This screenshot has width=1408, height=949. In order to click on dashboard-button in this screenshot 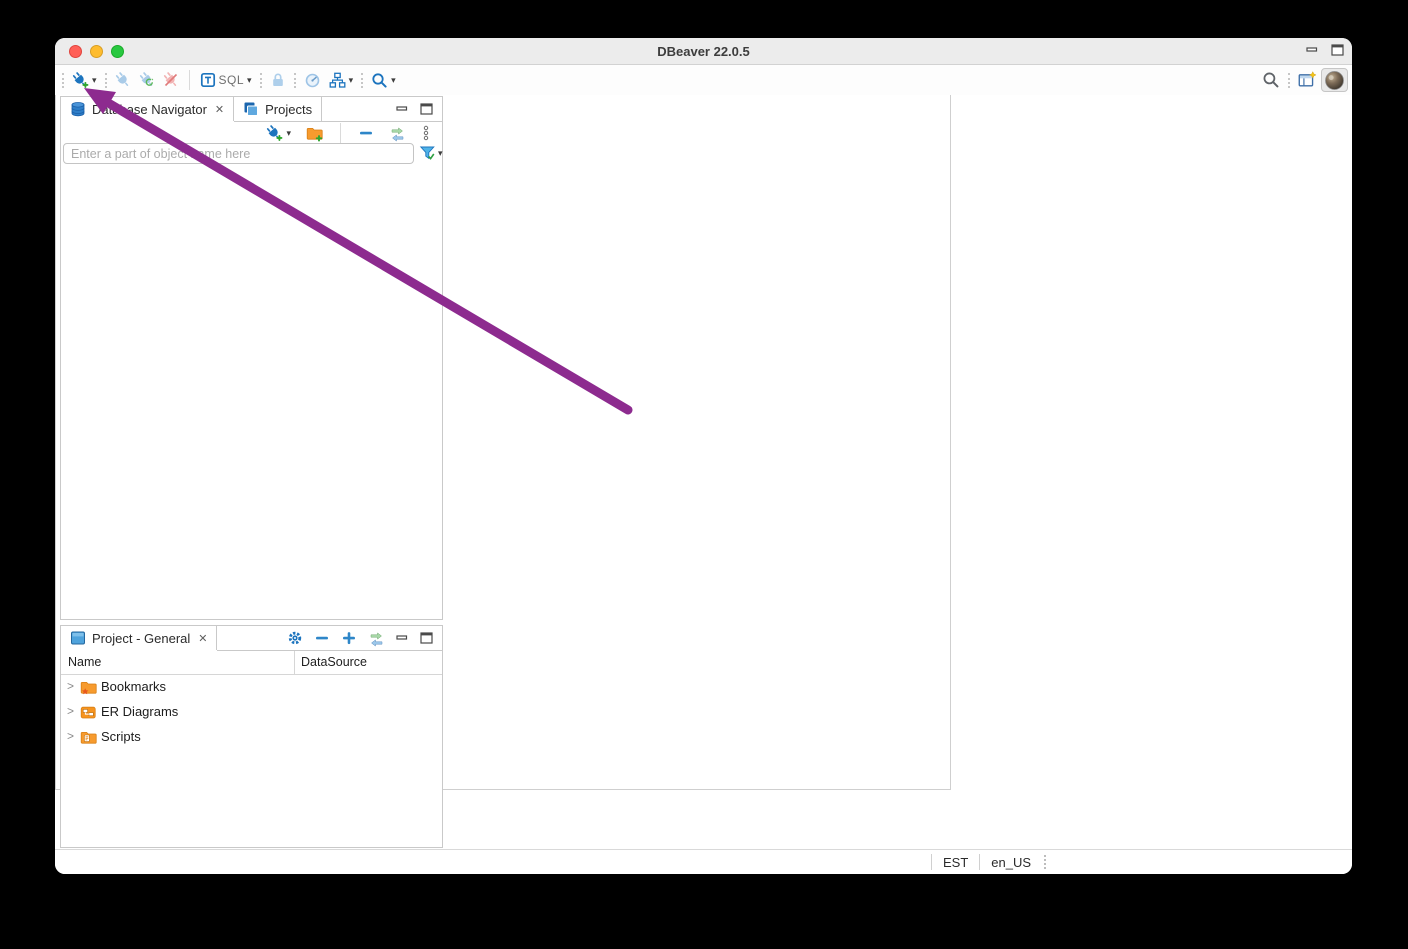, I will do `click(312, 80)`.